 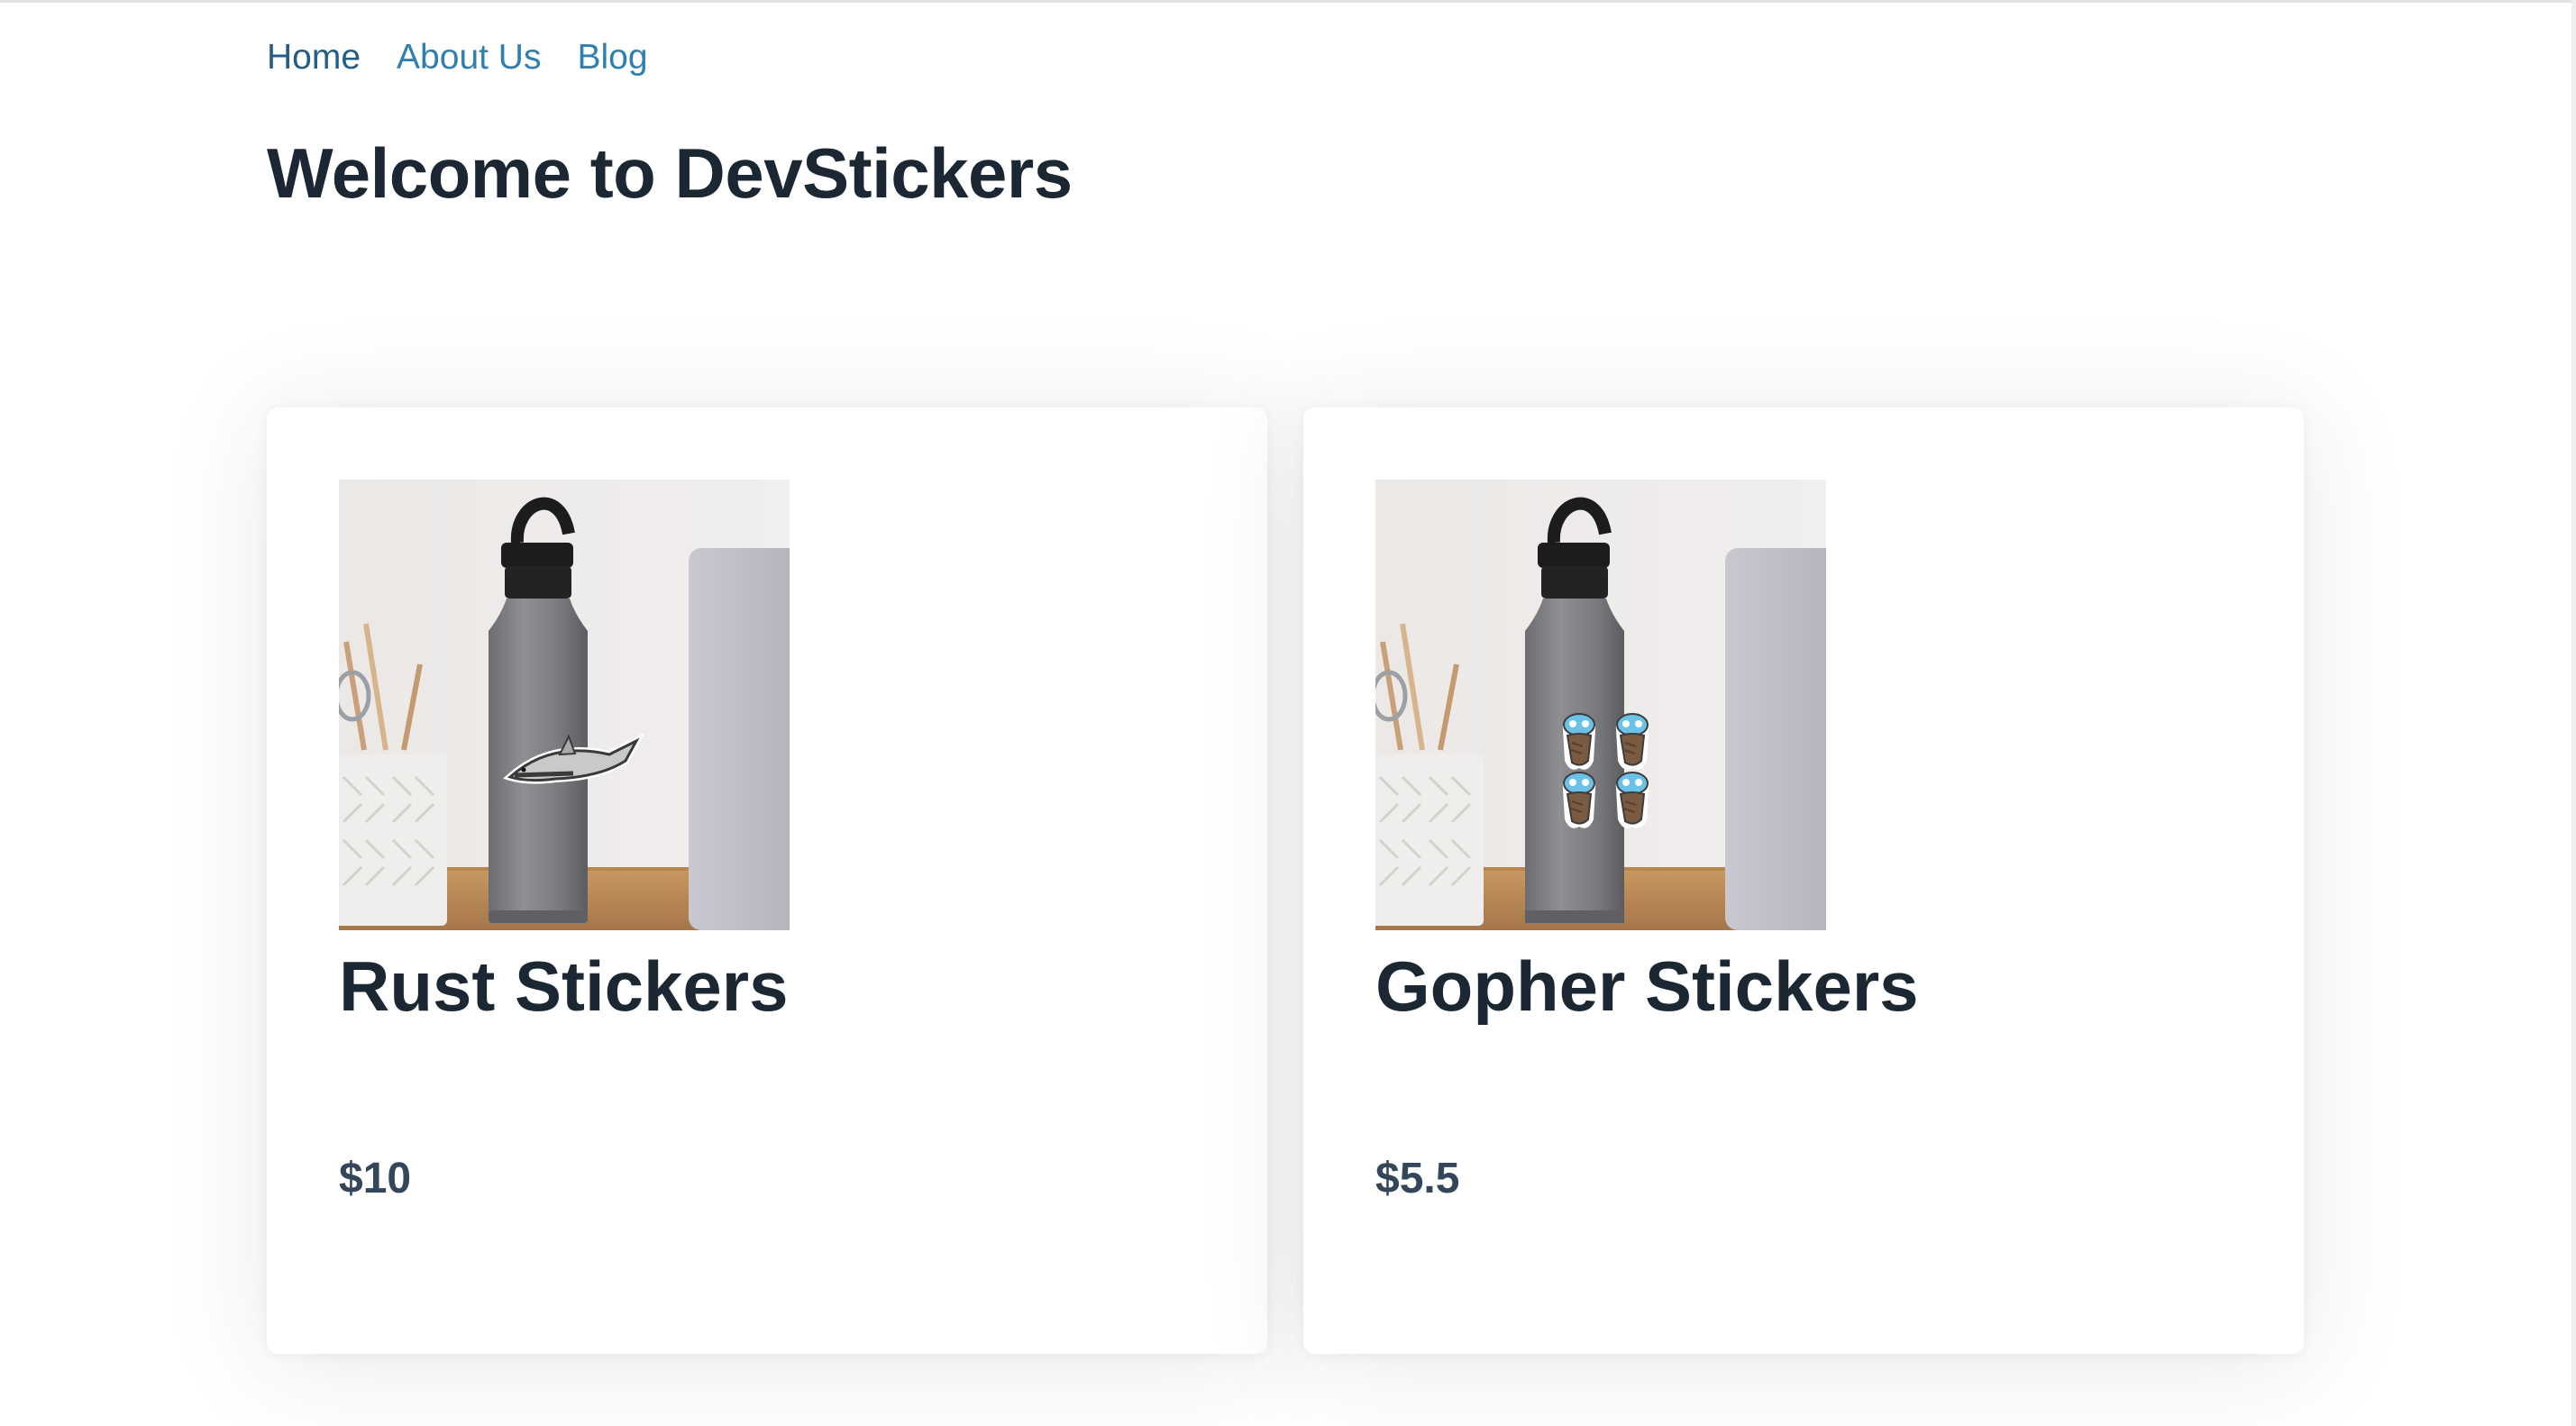 What do you see at coordinates (375, 1178) in the screenshot?
I see `product-price: $10` at bounding box center [375, 1178].